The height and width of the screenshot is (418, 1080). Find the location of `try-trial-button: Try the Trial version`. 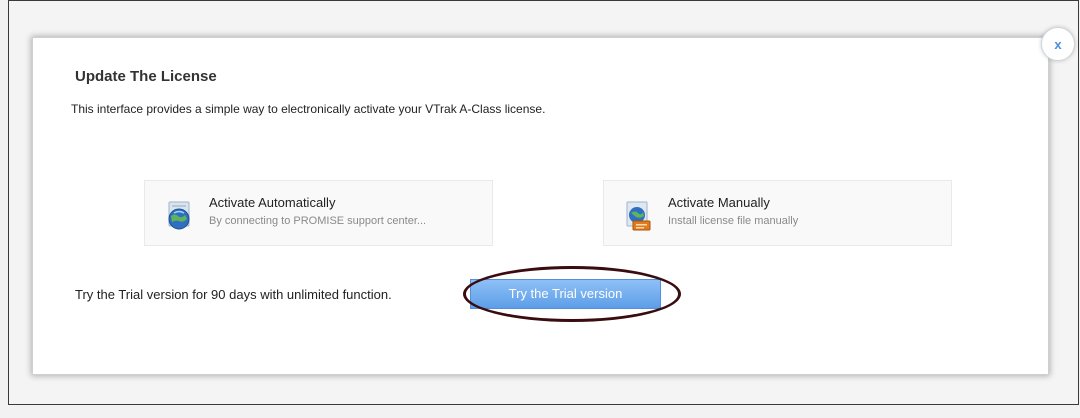

try-trial-button: Try the Trial version is located at coordinates (565, 294).